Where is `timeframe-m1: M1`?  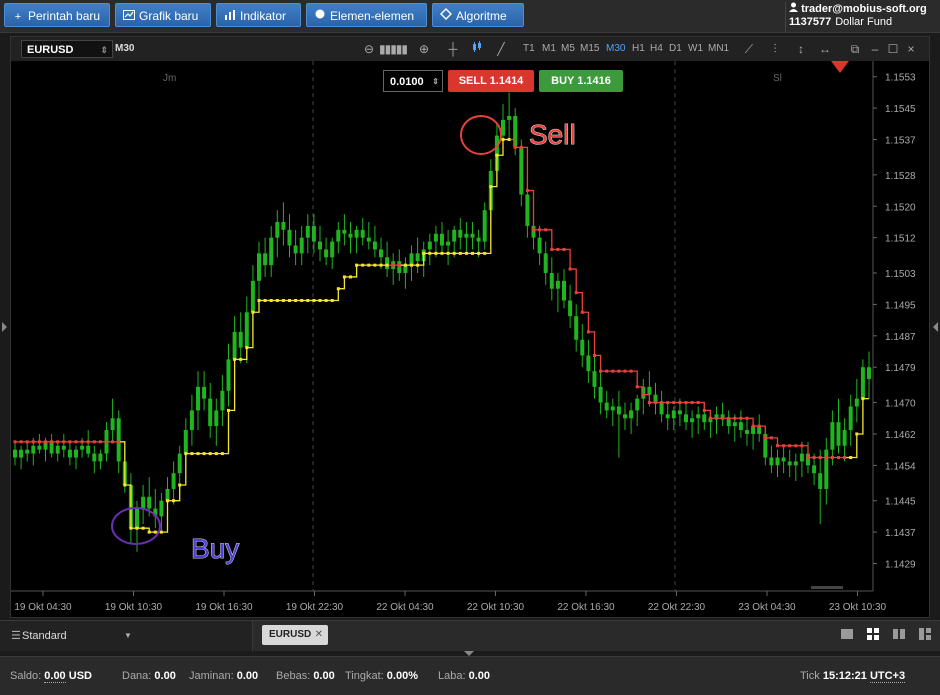
timeframe-m1: M1 is located at coordinates (549, 49).